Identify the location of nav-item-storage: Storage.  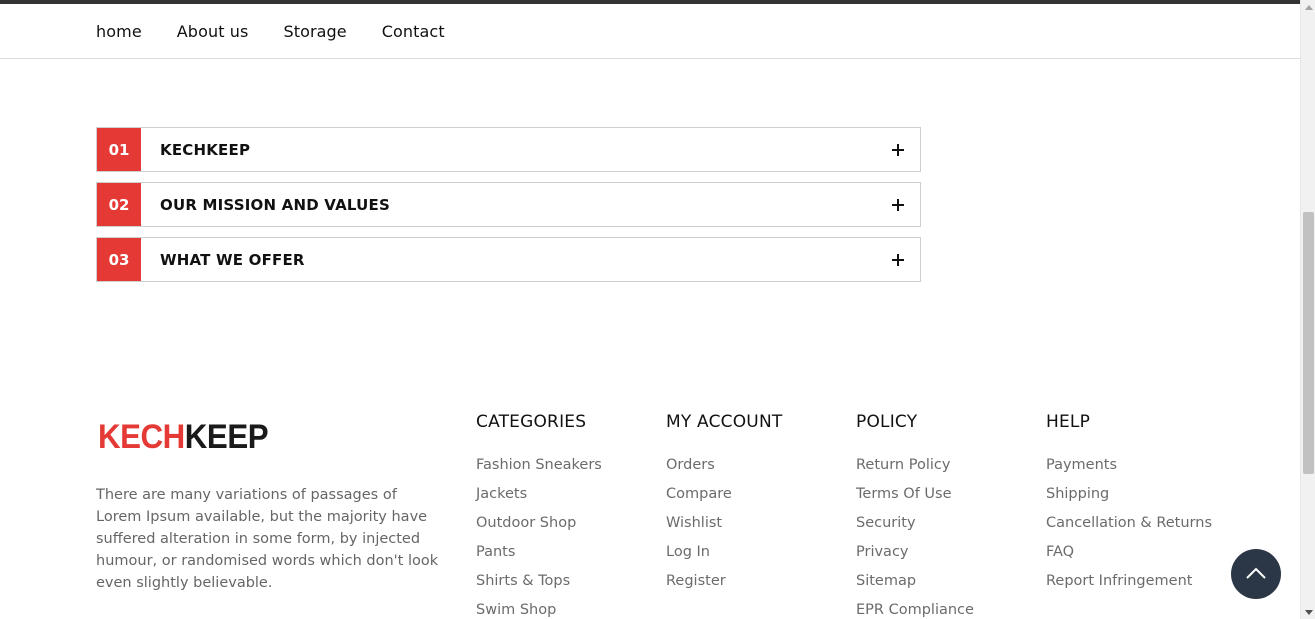
(314, 31).